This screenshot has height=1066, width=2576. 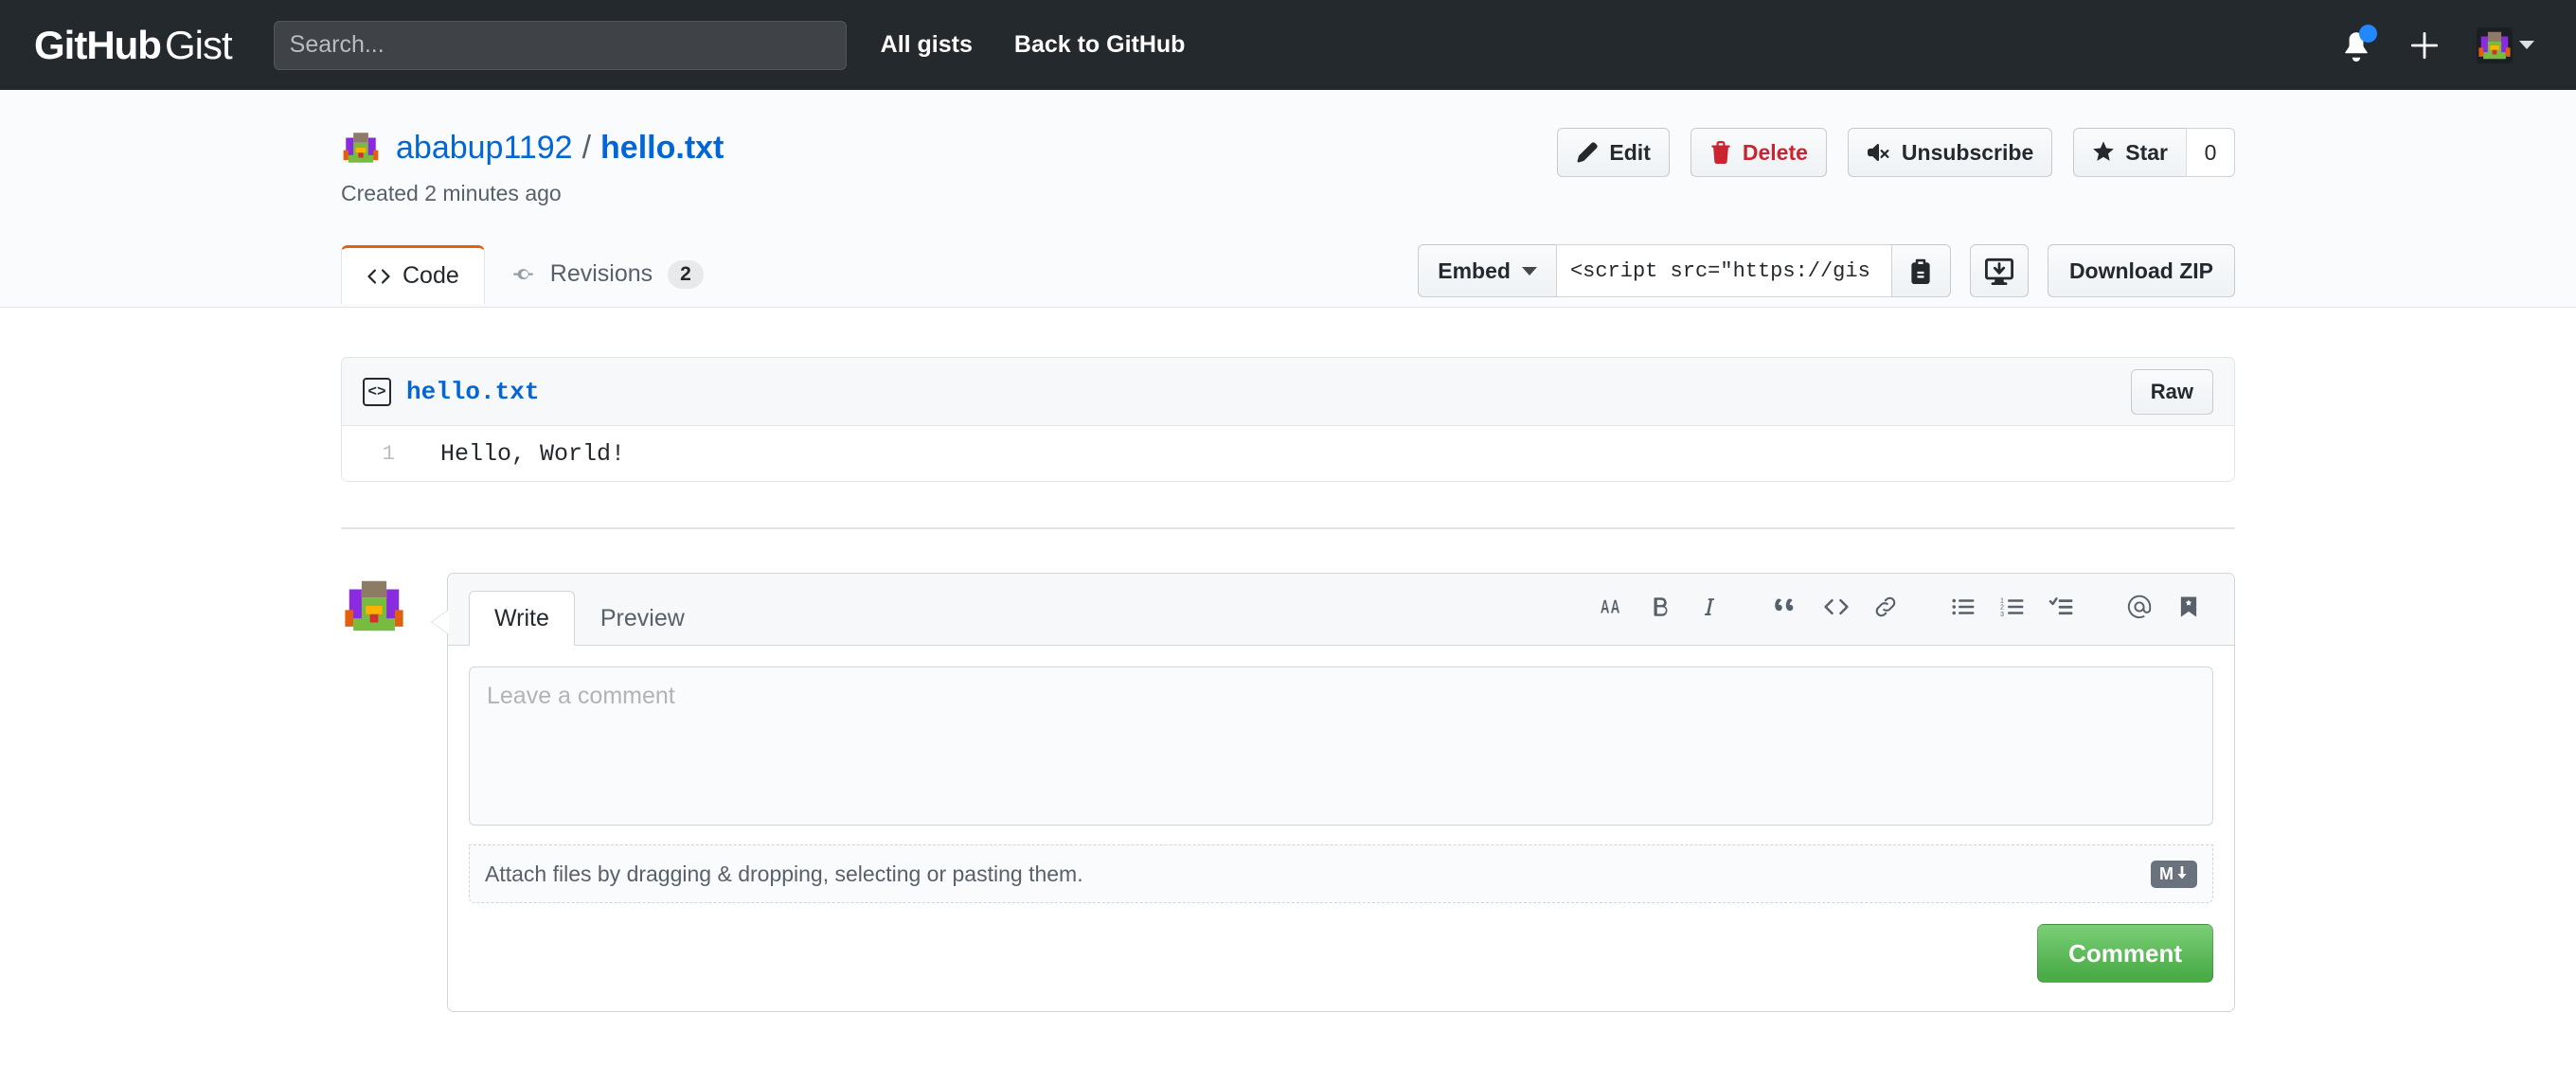 I want to click on gist-logo: GitHub Gist, so click(x=133, y=45).